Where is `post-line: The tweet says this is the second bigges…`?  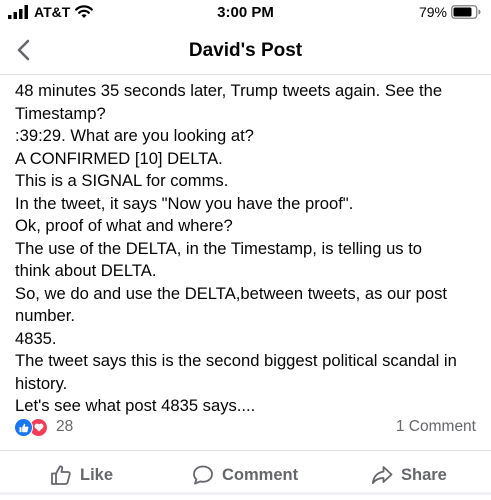
post-line: The tweet says this is the second bigges… is located at coordinates (236, 360).